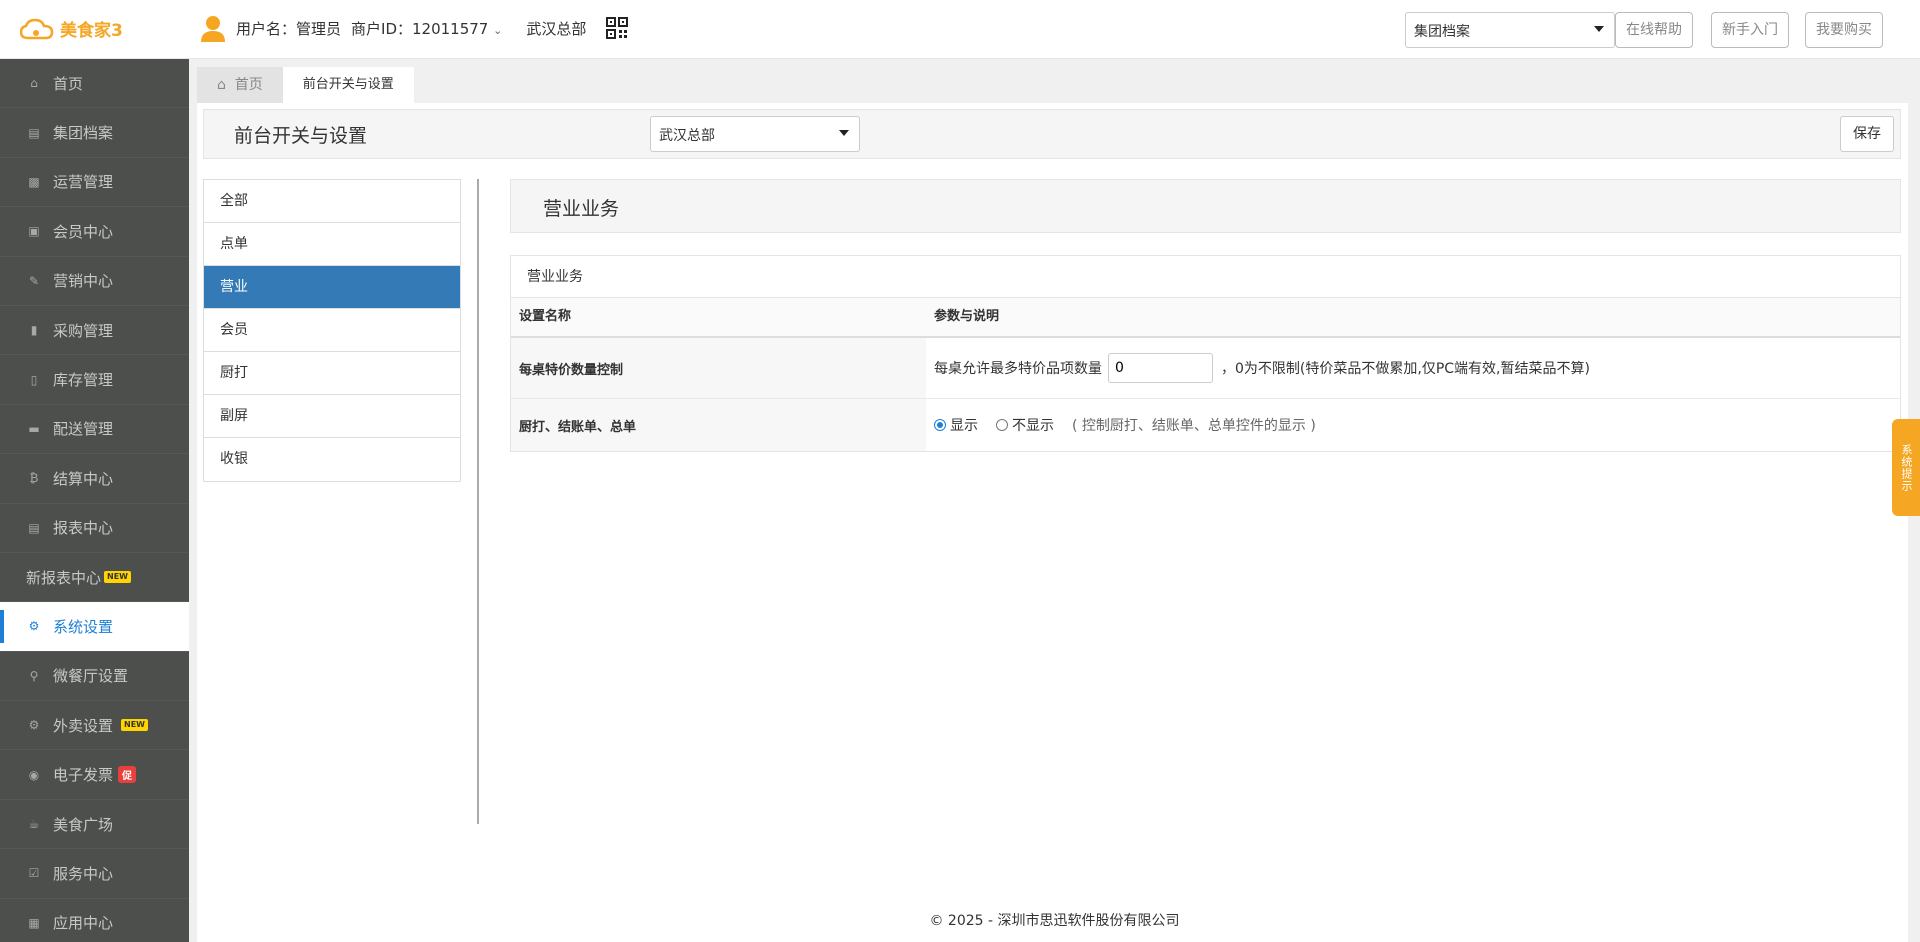 The image size is (1920, 942). I want to click on sidebar-item-reports: ▤ 报表中心, so click(94, 528).